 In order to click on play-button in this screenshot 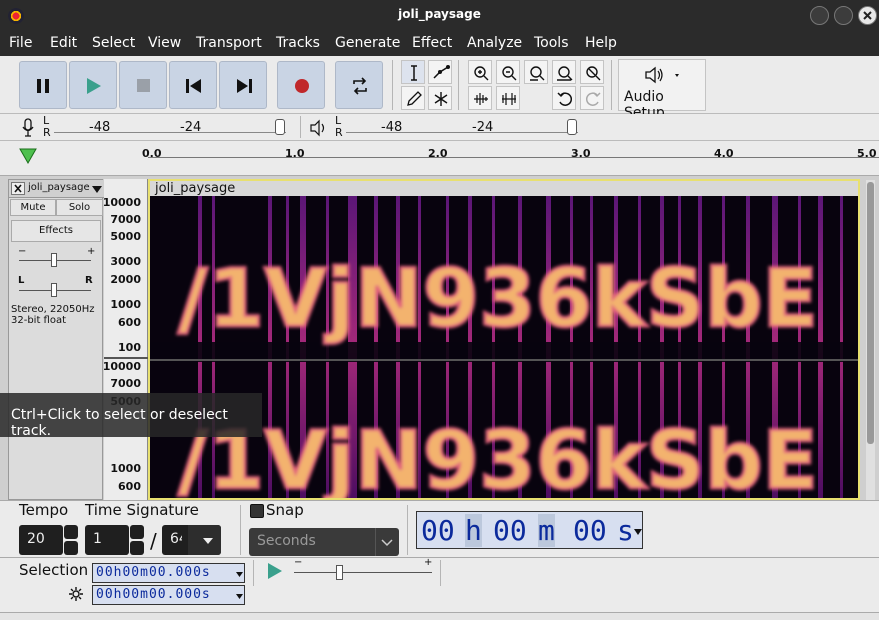, I will do `click(93, 85)`.